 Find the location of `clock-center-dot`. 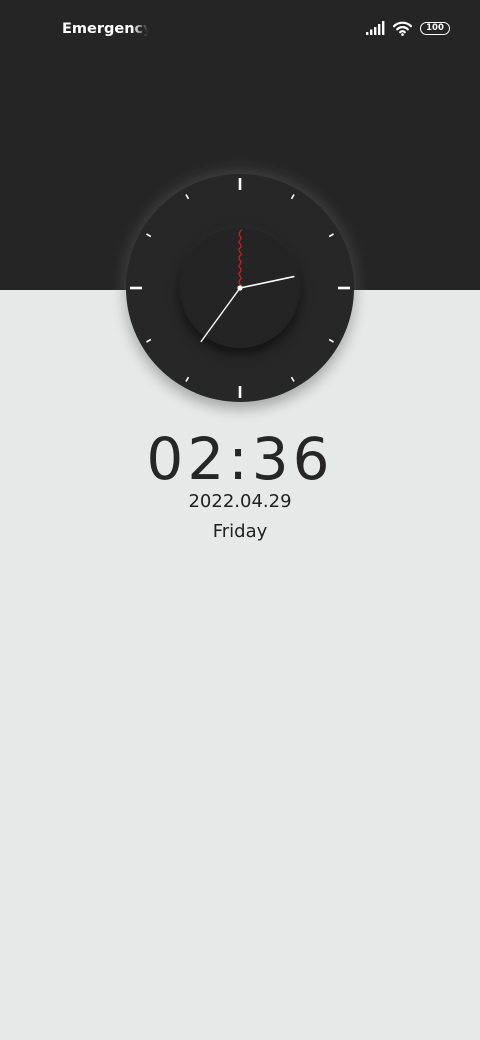

clock-center-dot is located at coordinates (240, 288).